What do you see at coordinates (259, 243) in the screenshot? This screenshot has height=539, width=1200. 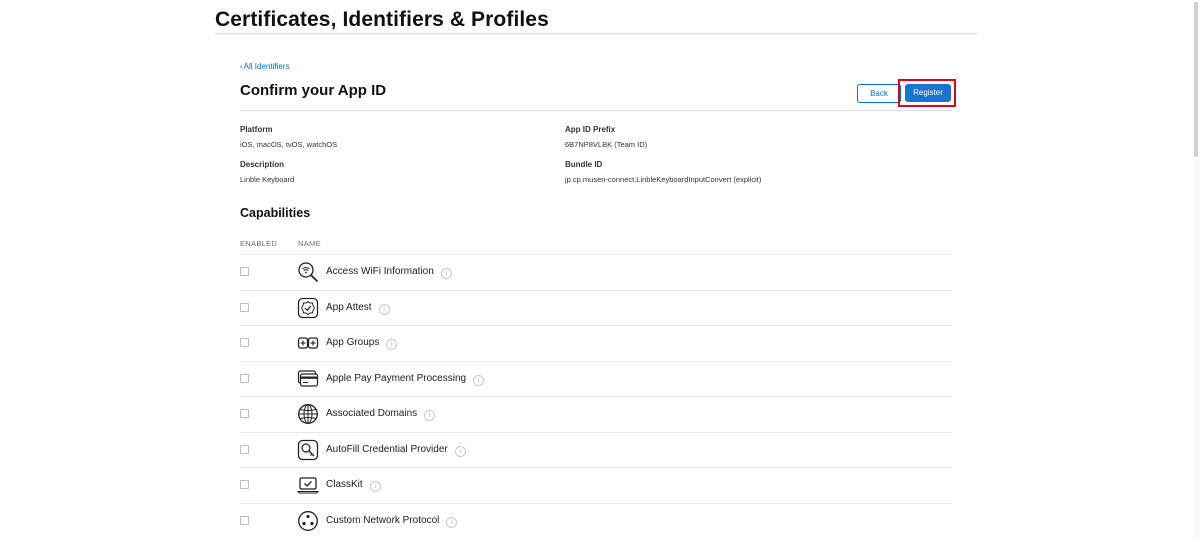 I see `column-header-enabled: ENABLED` at bounding box center [259, 243].